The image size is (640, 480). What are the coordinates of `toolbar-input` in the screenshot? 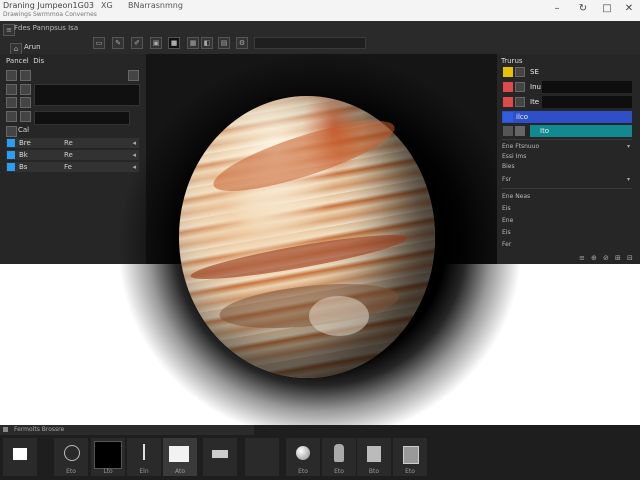 It's located at (310, 43).